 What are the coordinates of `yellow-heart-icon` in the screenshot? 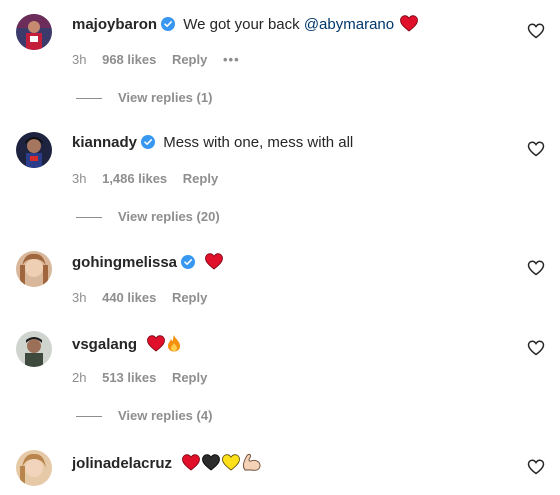 It's located at (231, 462).